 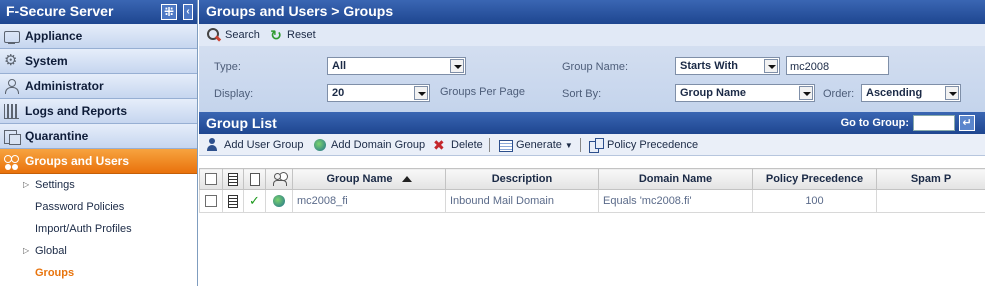 What do you see at coordinates (745, 93) in the screenshot?
I see `sort-by-select: Group Name` at bounding box center [745, 93].